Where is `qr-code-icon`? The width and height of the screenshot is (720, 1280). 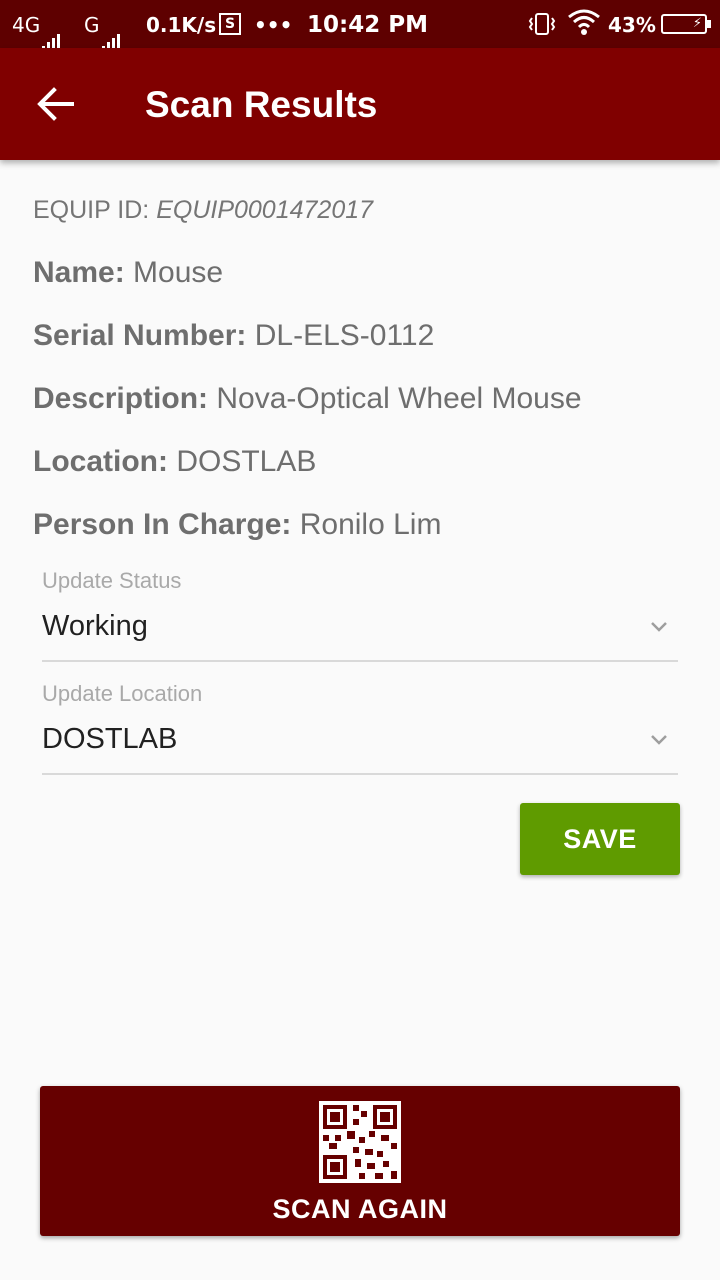 qr-code-icon is located at coordinates (360, 1142).